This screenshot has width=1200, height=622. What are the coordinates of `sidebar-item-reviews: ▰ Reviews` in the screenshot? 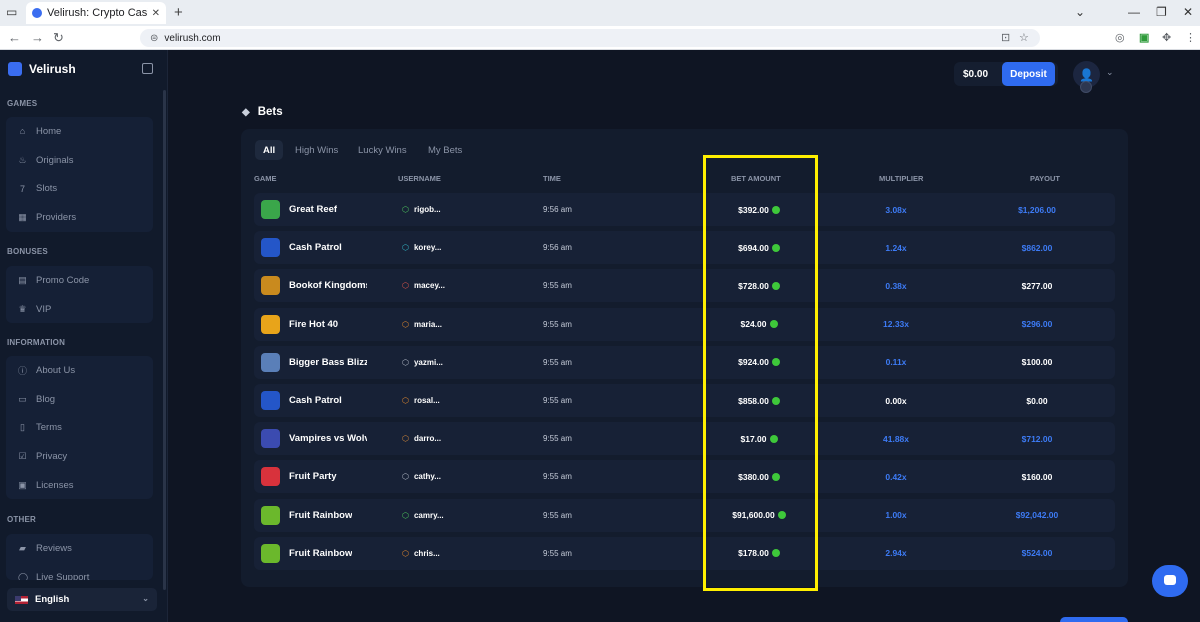 It's located at (79, 548).